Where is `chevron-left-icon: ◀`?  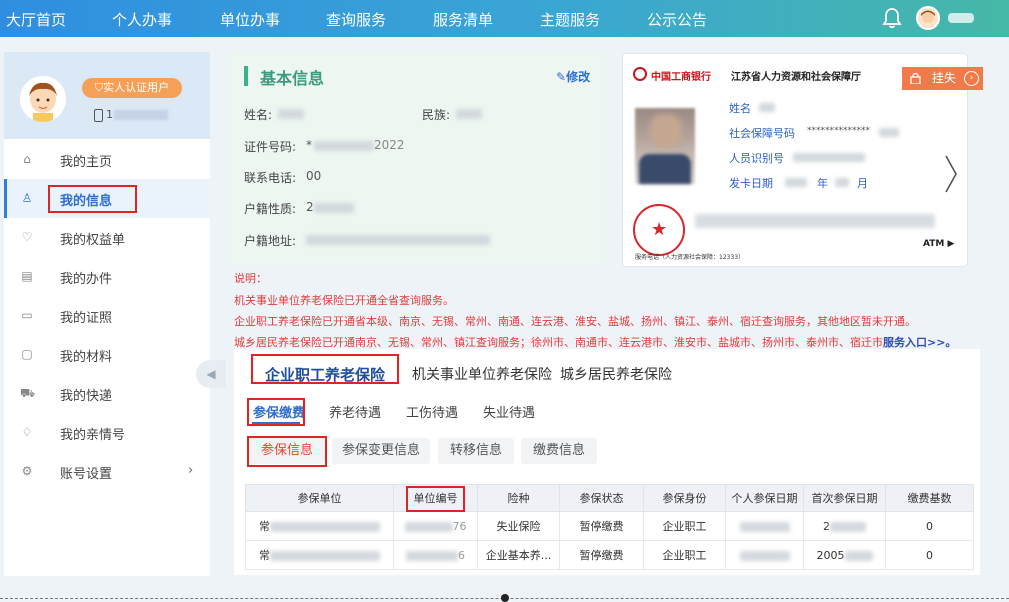 chevron-left-icon: ◀ is located at coordinates (211, 374).